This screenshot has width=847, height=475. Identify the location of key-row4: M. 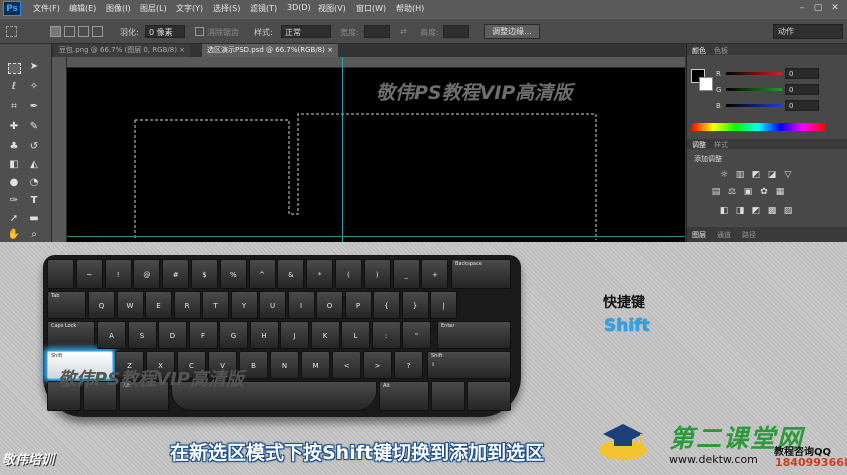
(315, 365).